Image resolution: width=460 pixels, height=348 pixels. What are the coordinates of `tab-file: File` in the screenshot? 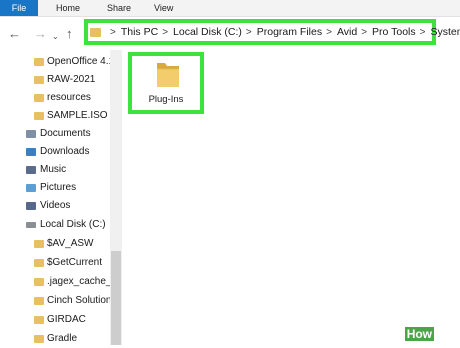 It's located at (19, 8).